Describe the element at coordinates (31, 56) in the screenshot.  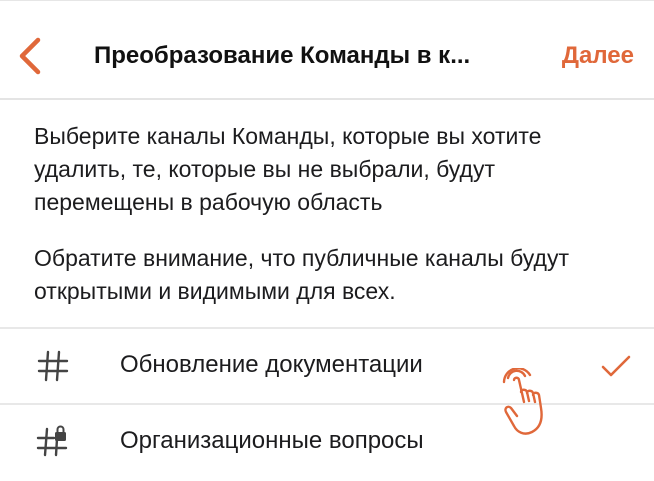
I see `chevron-left-icon` at that location.